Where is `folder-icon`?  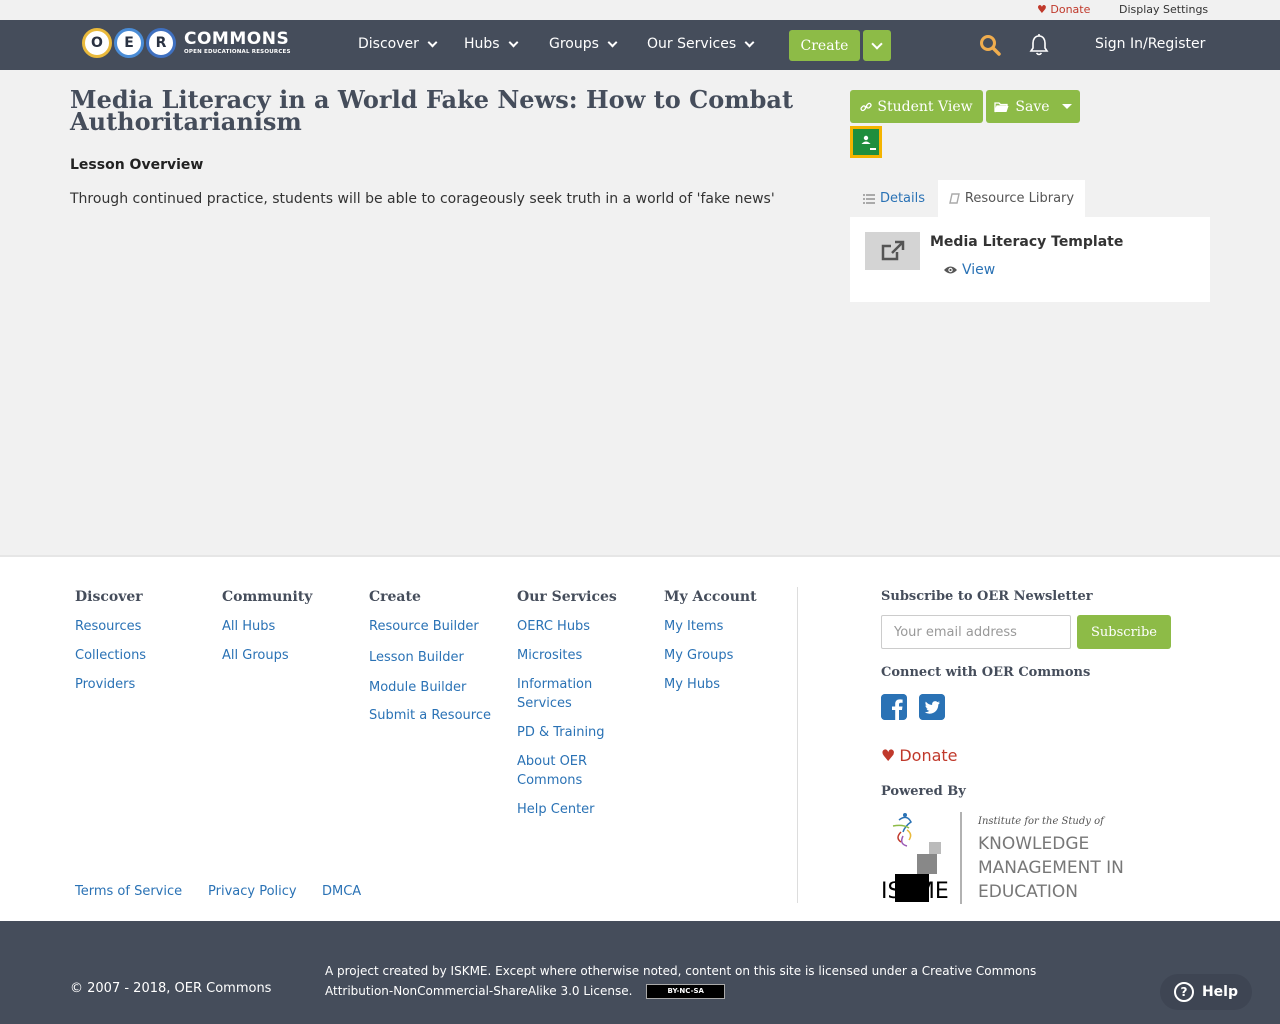 folder-icon is located at coordinates (1001, 106).